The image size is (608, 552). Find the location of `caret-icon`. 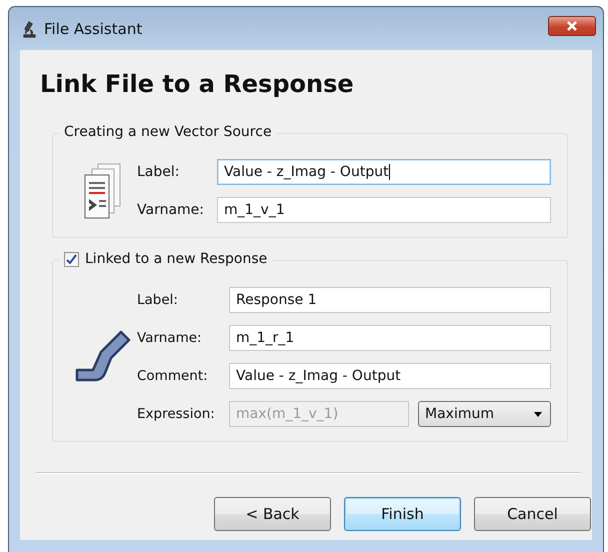

caret-icon is located at coordinates (538, 414).